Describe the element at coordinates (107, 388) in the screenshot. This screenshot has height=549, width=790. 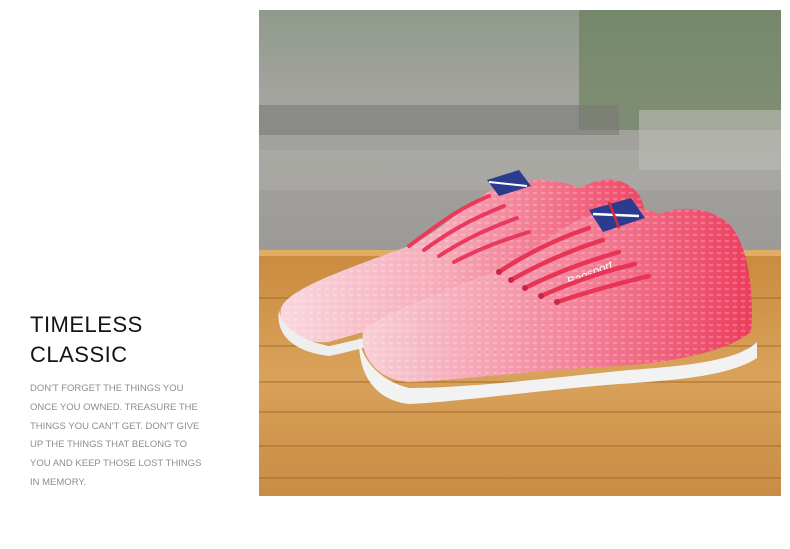
I see `body-line: DON'T FORGET THE THINGS YOU` at that location.